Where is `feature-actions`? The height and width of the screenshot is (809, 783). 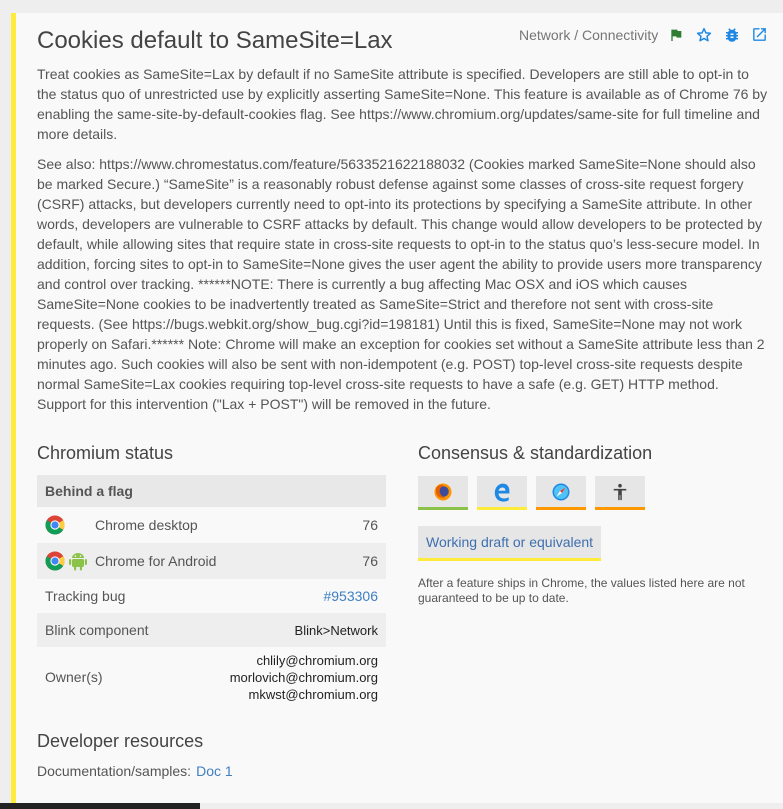
feature-actions is located at coordinates (717, 34).